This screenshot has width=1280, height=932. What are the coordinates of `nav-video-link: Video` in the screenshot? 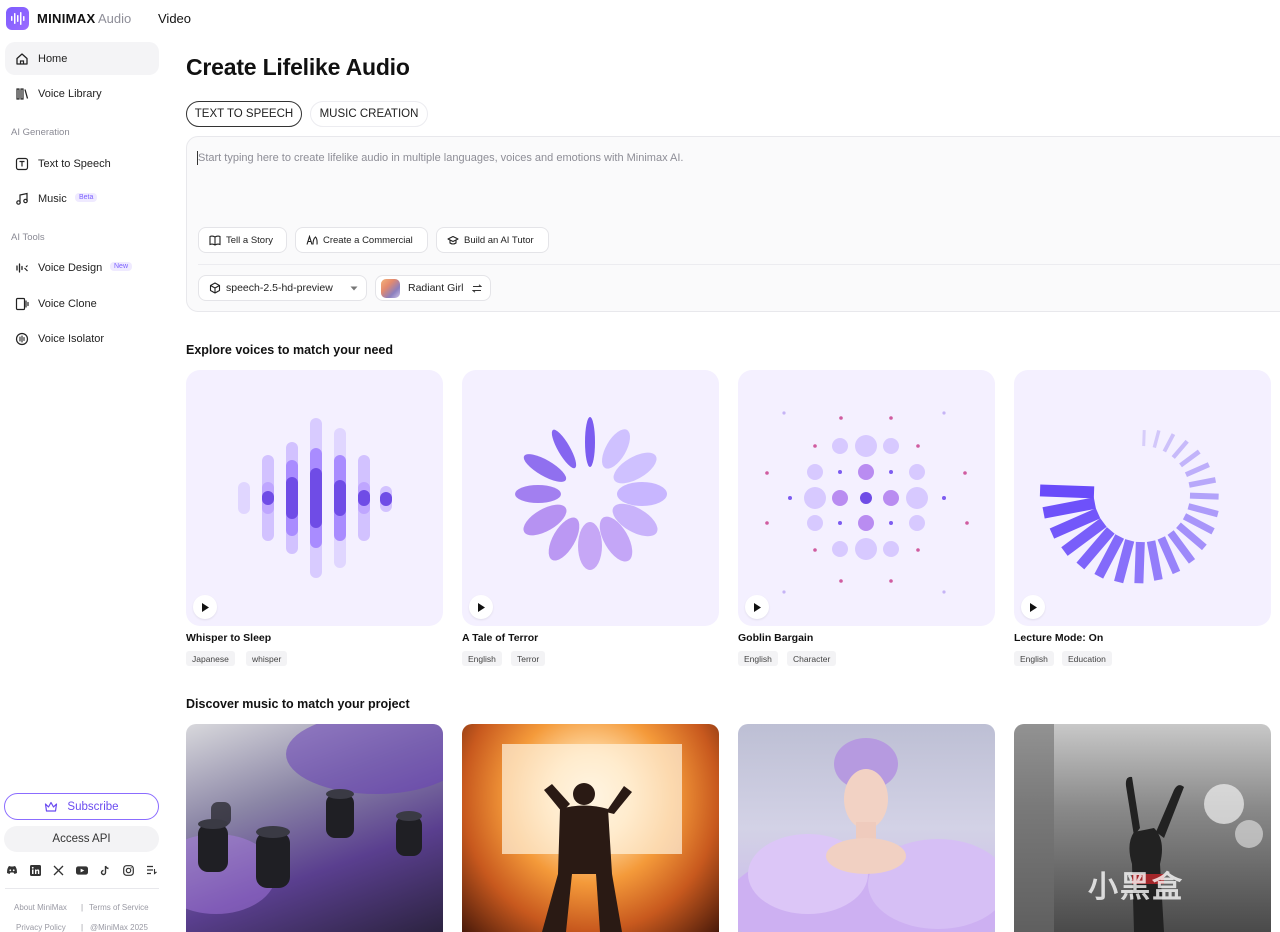 It's located at (174, 18).